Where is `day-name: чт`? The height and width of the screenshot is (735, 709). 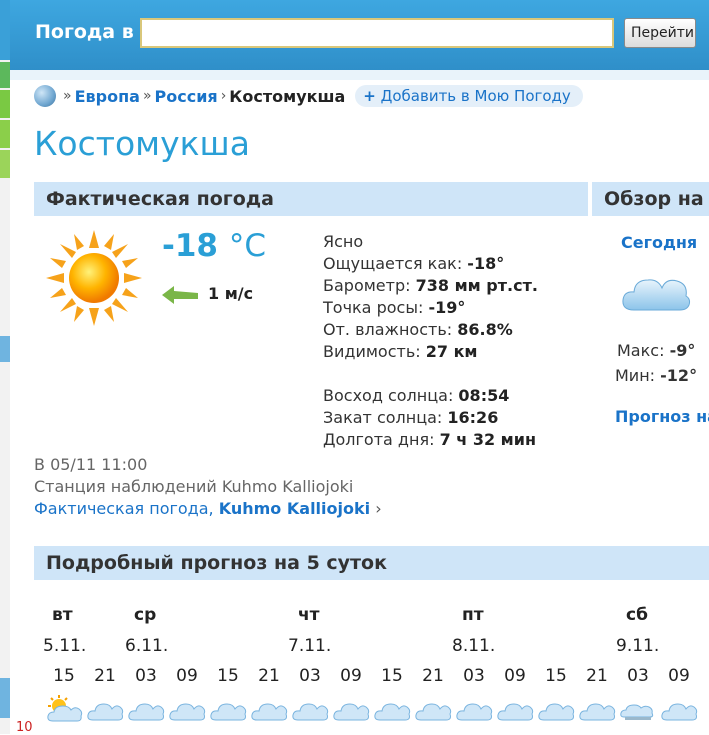
day-name: чт is located at coordinates (309, 615).